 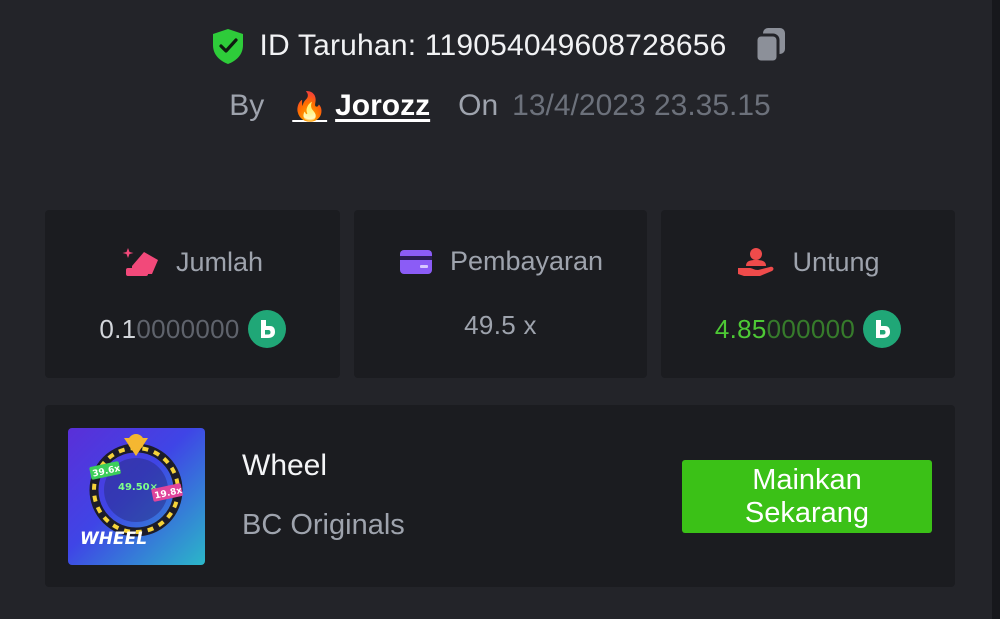 I want to click on profit-hand-icon, so click(x=756, y=262).